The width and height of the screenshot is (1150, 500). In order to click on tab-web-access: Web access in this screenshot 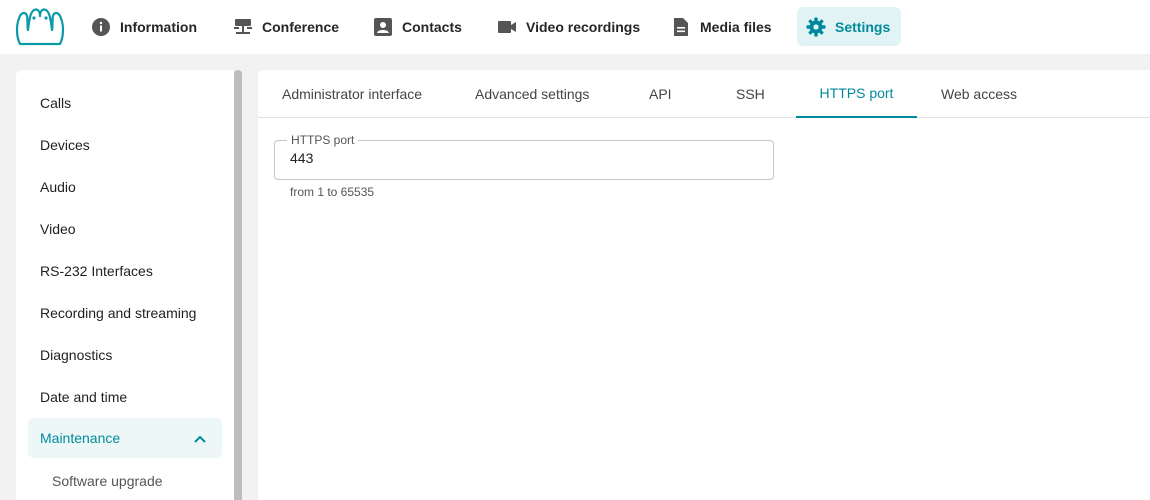, I will do `click(979, 94)`.